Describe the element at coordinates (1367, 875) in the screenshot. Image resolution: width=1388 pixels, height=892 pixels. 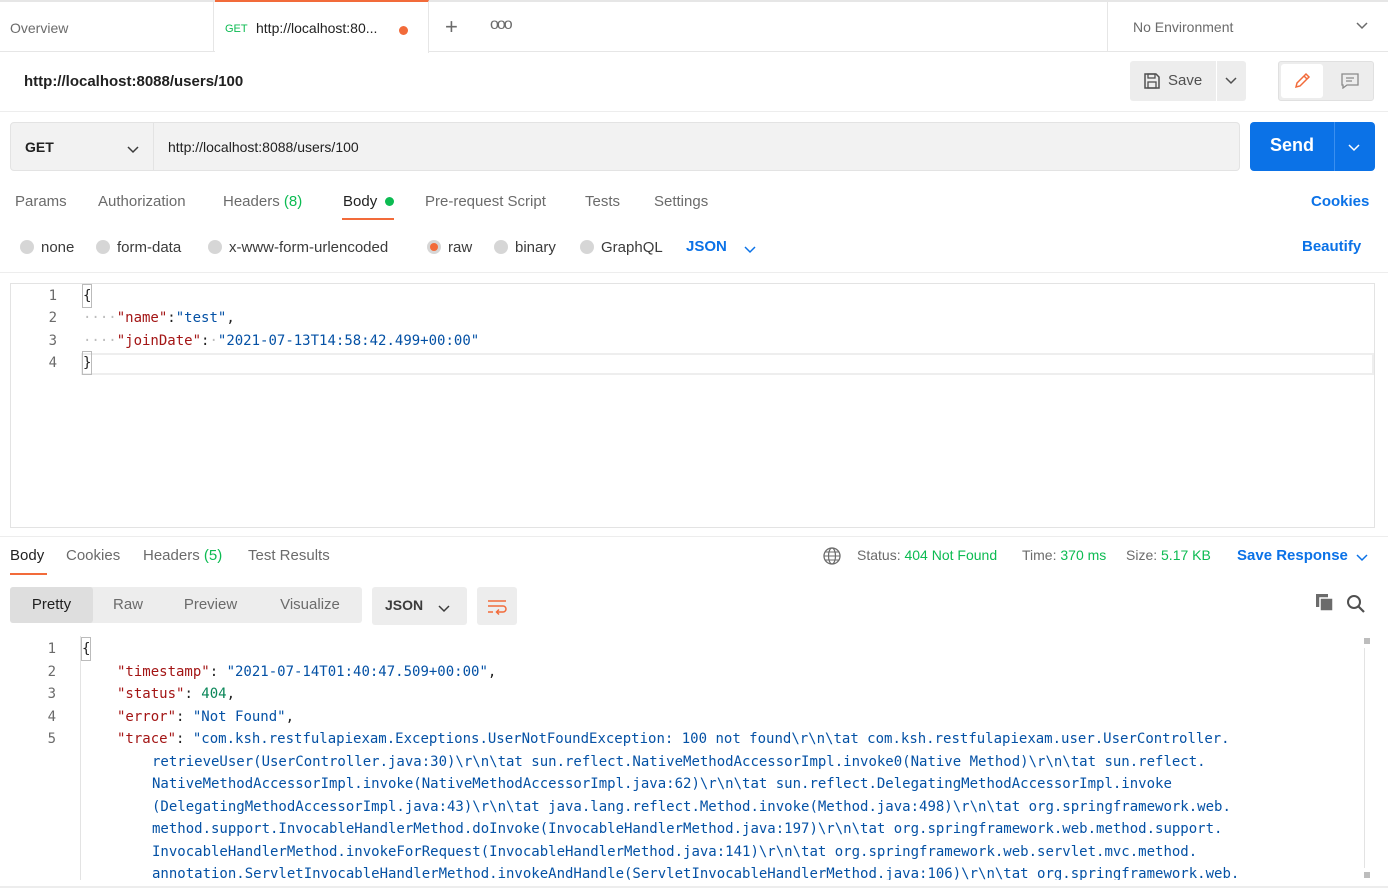
I see `scroll-down-icon` at that location.